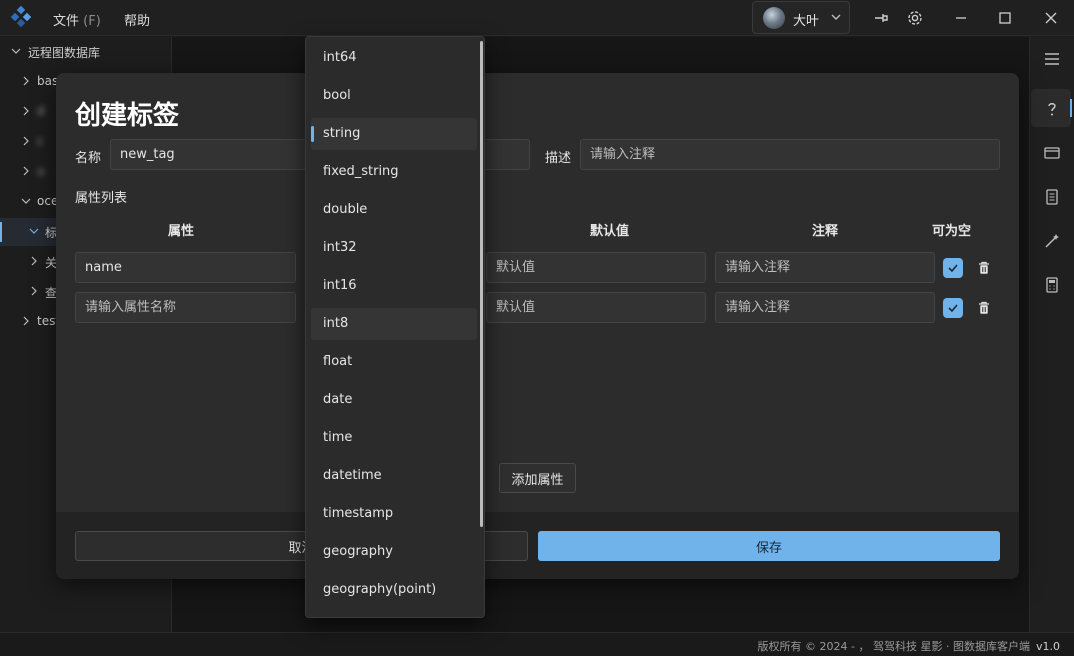 The image size is (1074, 656). I want to click on column-comment: 注释, so click(825, 231).